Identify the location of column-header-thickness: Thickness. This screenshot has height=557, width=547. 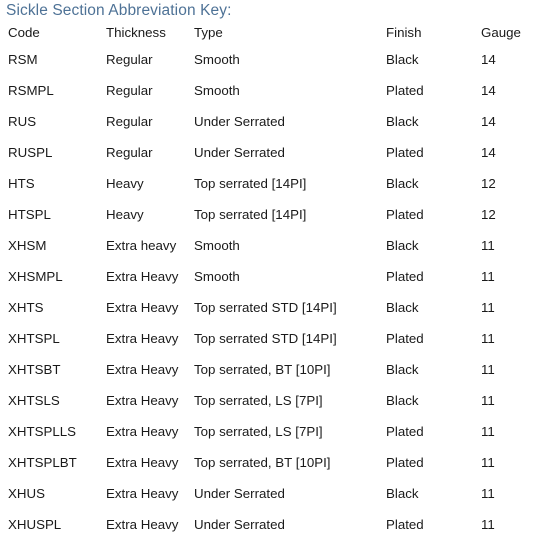
(136, 32).